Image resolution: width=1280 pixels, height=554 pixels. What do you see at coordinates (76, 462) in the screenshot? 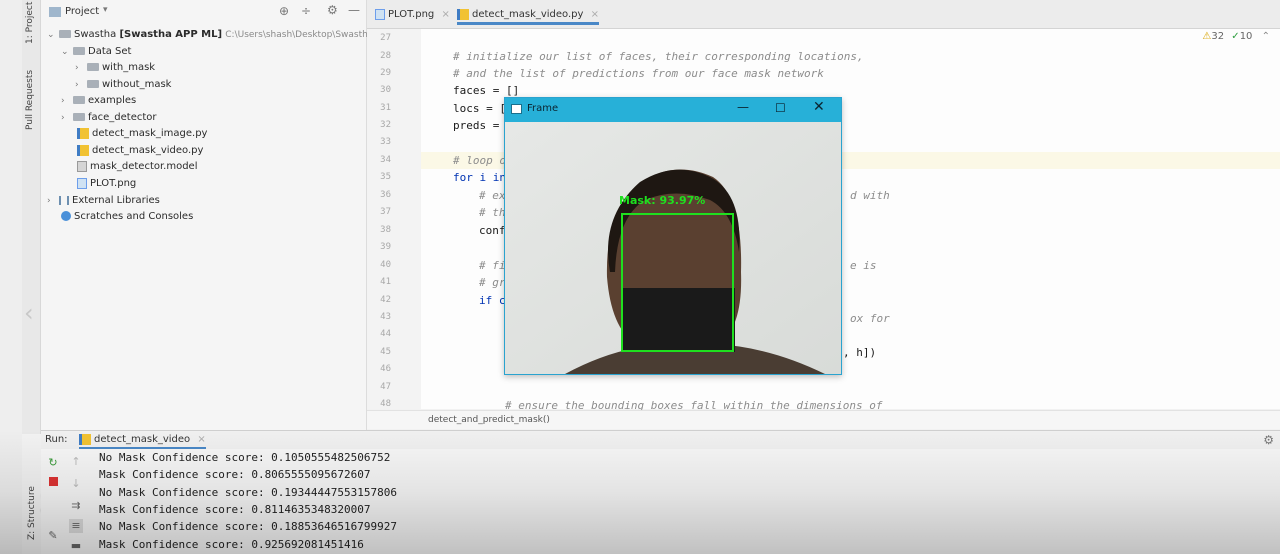
I see `arrow-up-icon: ↑` at bounding box center [76, 462].